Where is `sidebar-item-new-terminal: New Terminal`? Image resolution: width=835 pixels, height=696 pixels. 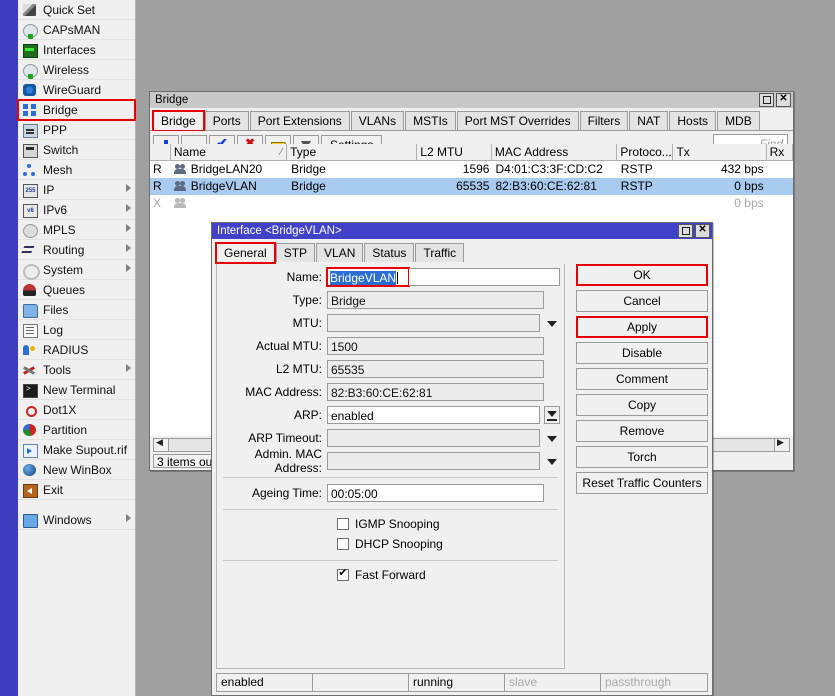
sidebar-item-new-terminal: New Terminal is located at coordinates (76, 390).